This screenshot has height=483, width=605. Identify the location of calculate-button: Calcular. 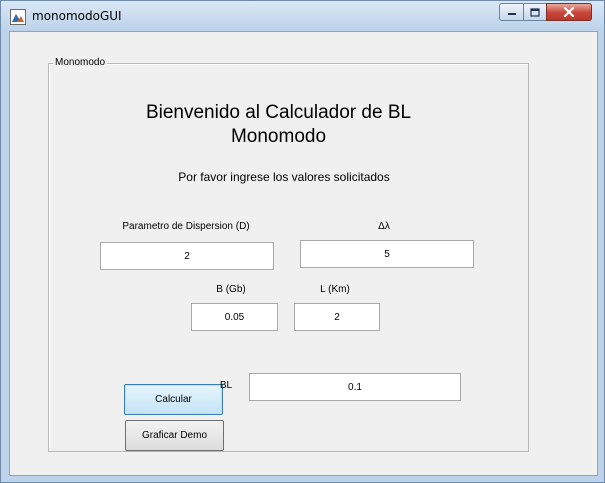
(173, 399).